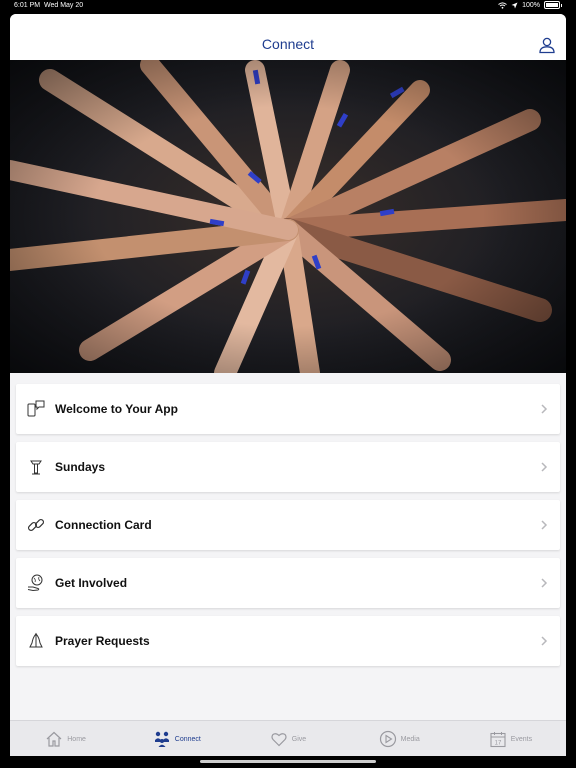  Describe the element at coordinates (36, 583) in the screenshot. I see `globe-hand-icon` at that location.